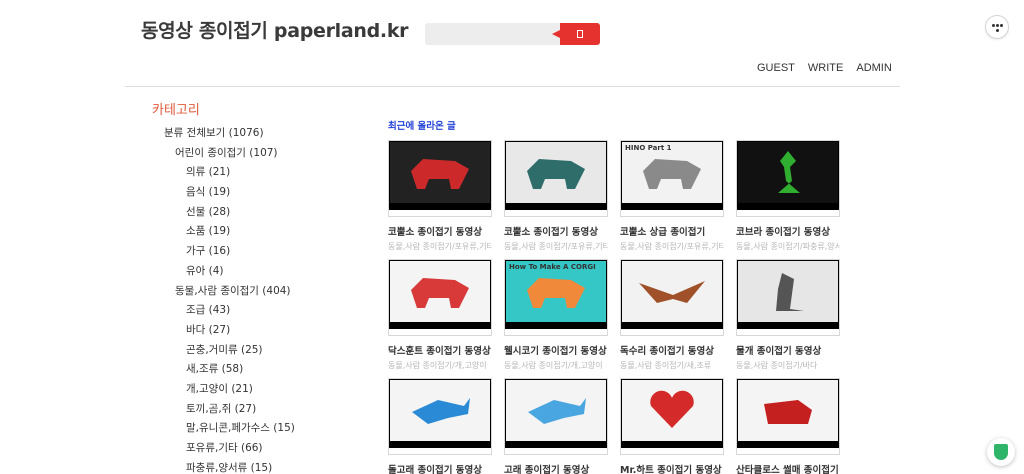 This screenshot has height=474, width=1024. I want to click on nav-guest: GUEST, so click(776, 68).